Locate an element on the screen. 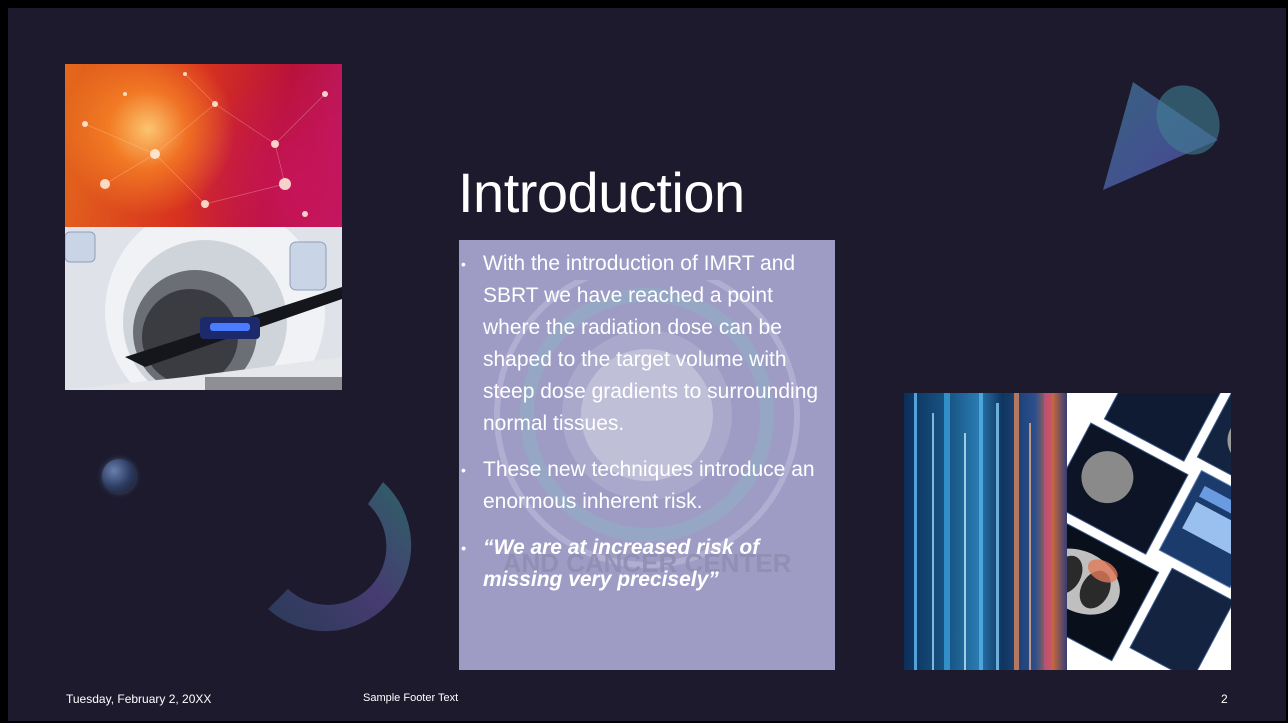 This screenshot has width=1288, height=723. page-number: 2 is located at coordinates (1224, 699).